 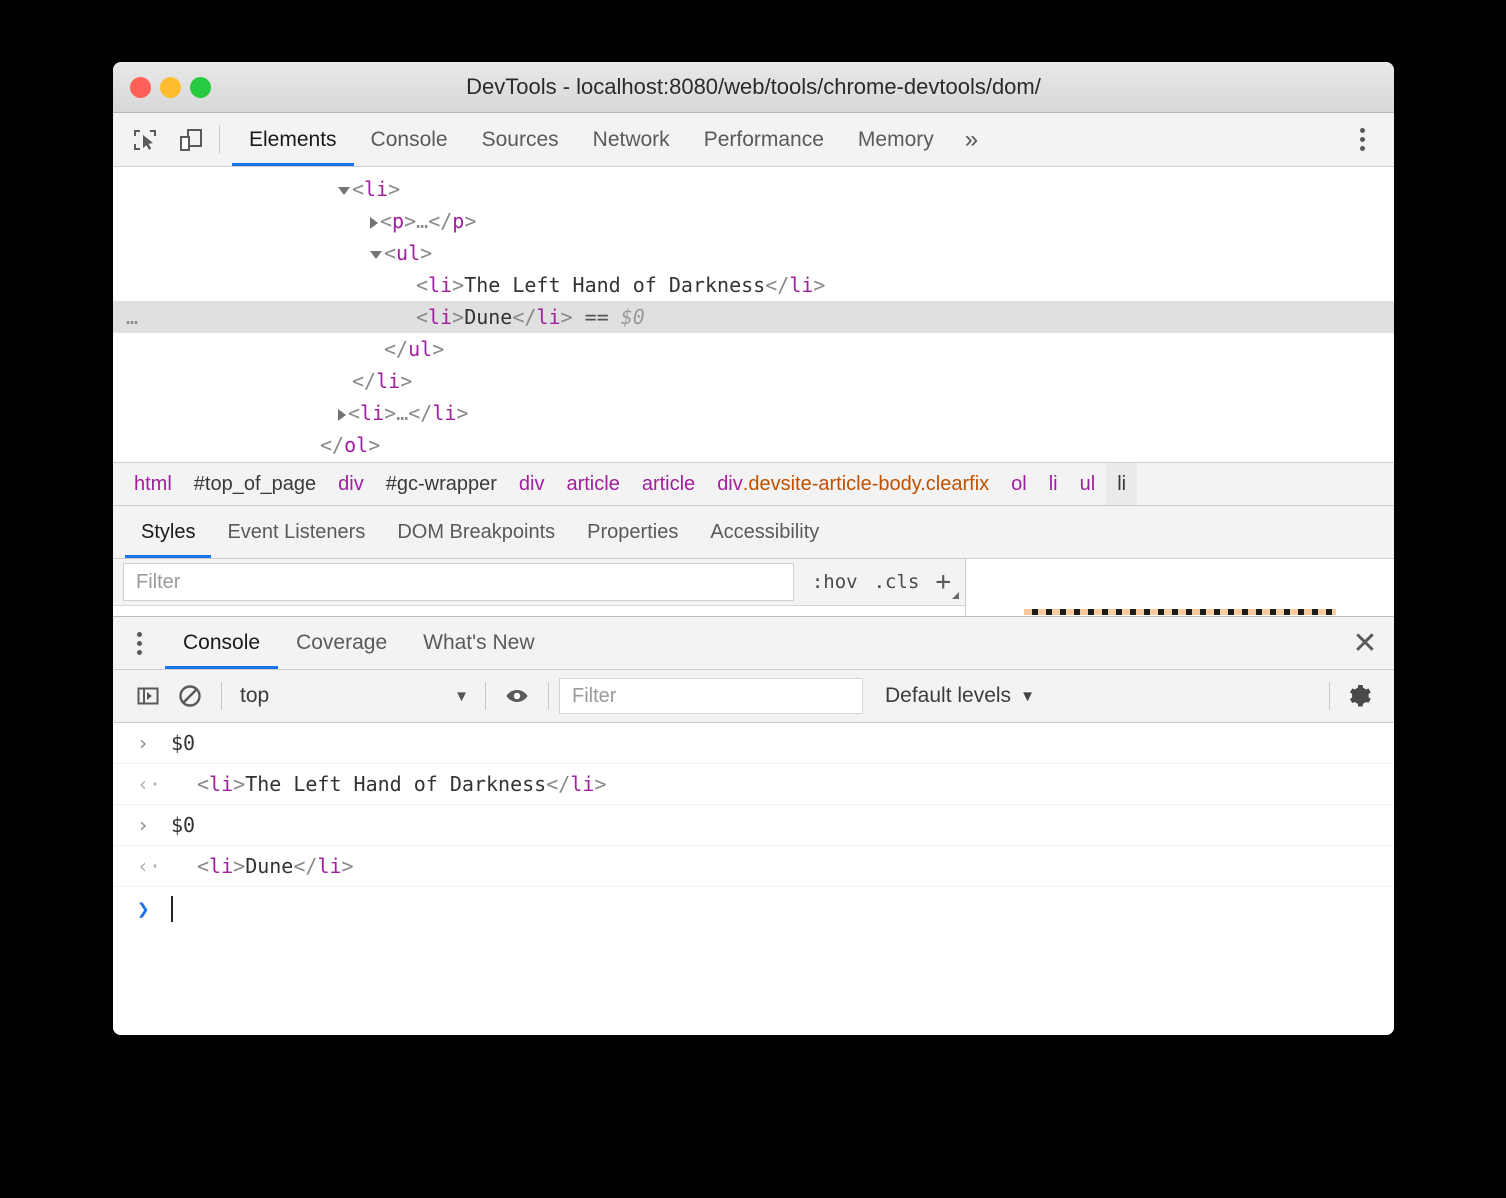 What do you see at coordinates (191, 140) in the screenshot?
I see `device-toolbar-icon` at bounding box center [191, 140].